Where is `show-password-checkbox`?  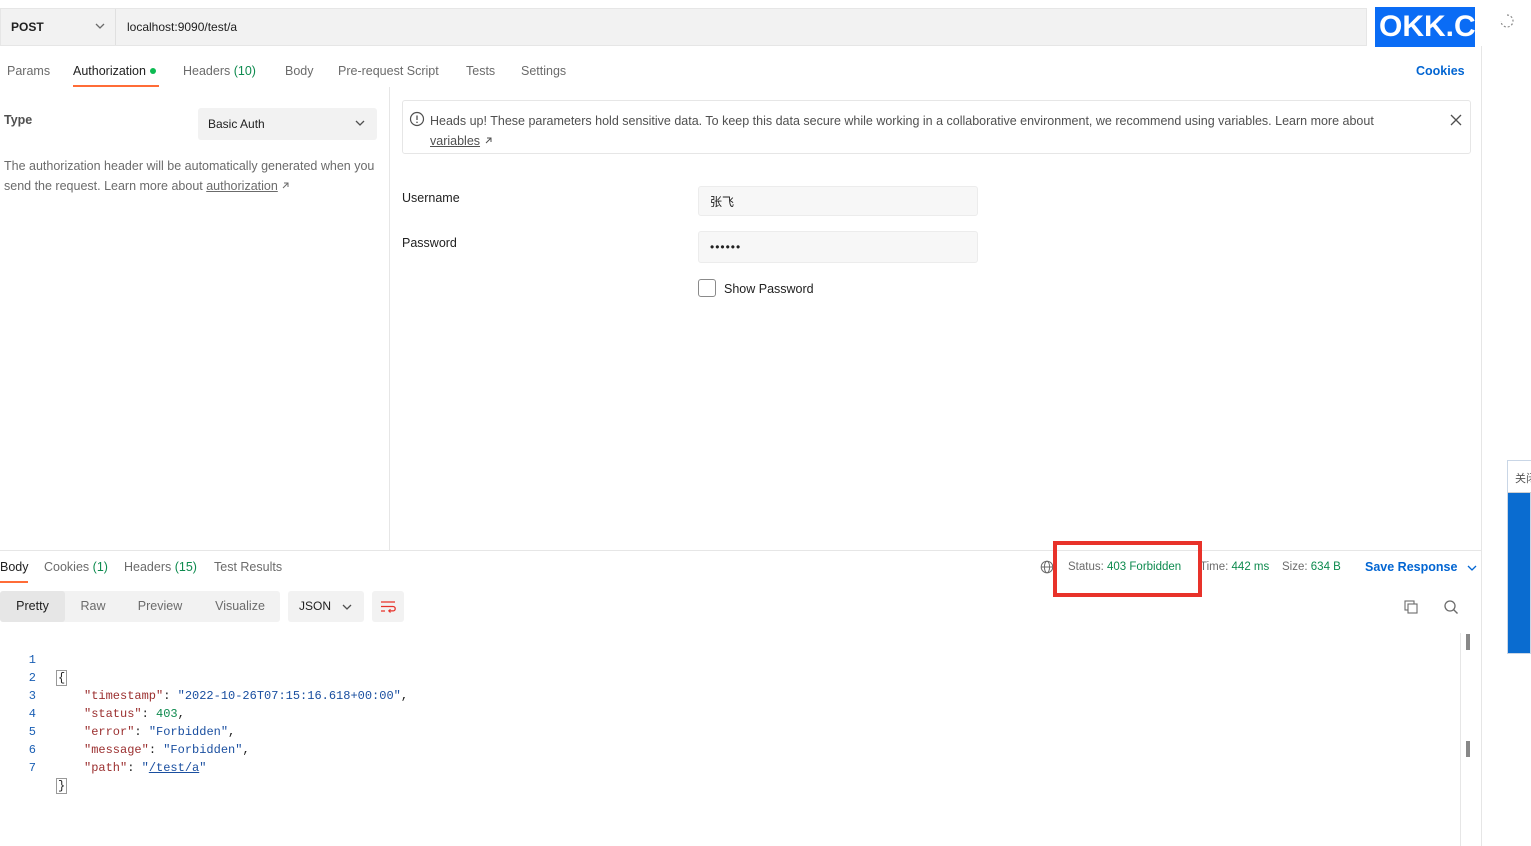
show-password-checkbox is located at coordinates (707, 288).